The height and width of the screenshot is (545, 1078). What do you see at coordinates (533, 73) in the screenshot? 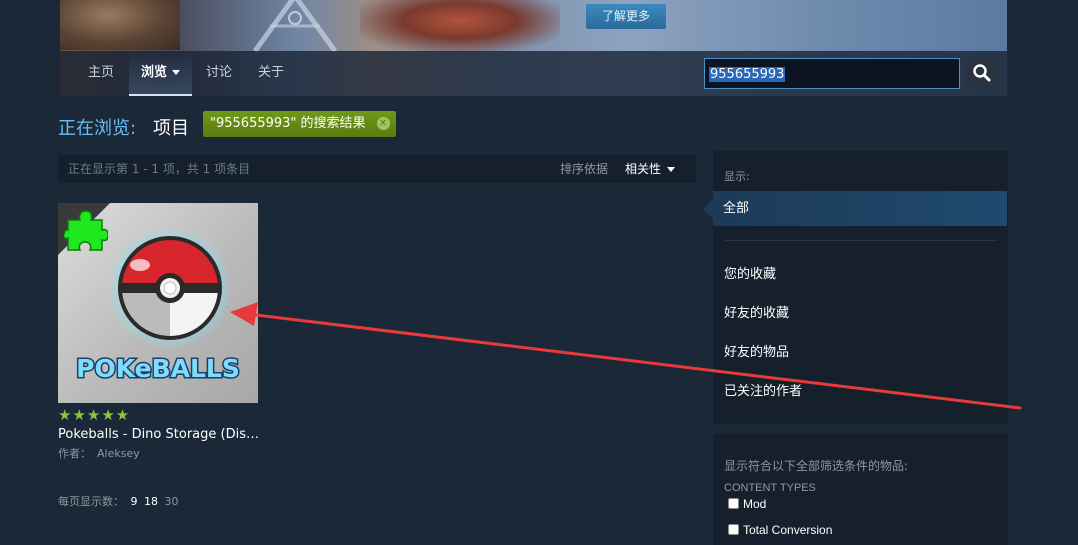
I see `community-nav-bar: 主页 浏览 讨论 关于 955655993` at bounding box center [533, 73].